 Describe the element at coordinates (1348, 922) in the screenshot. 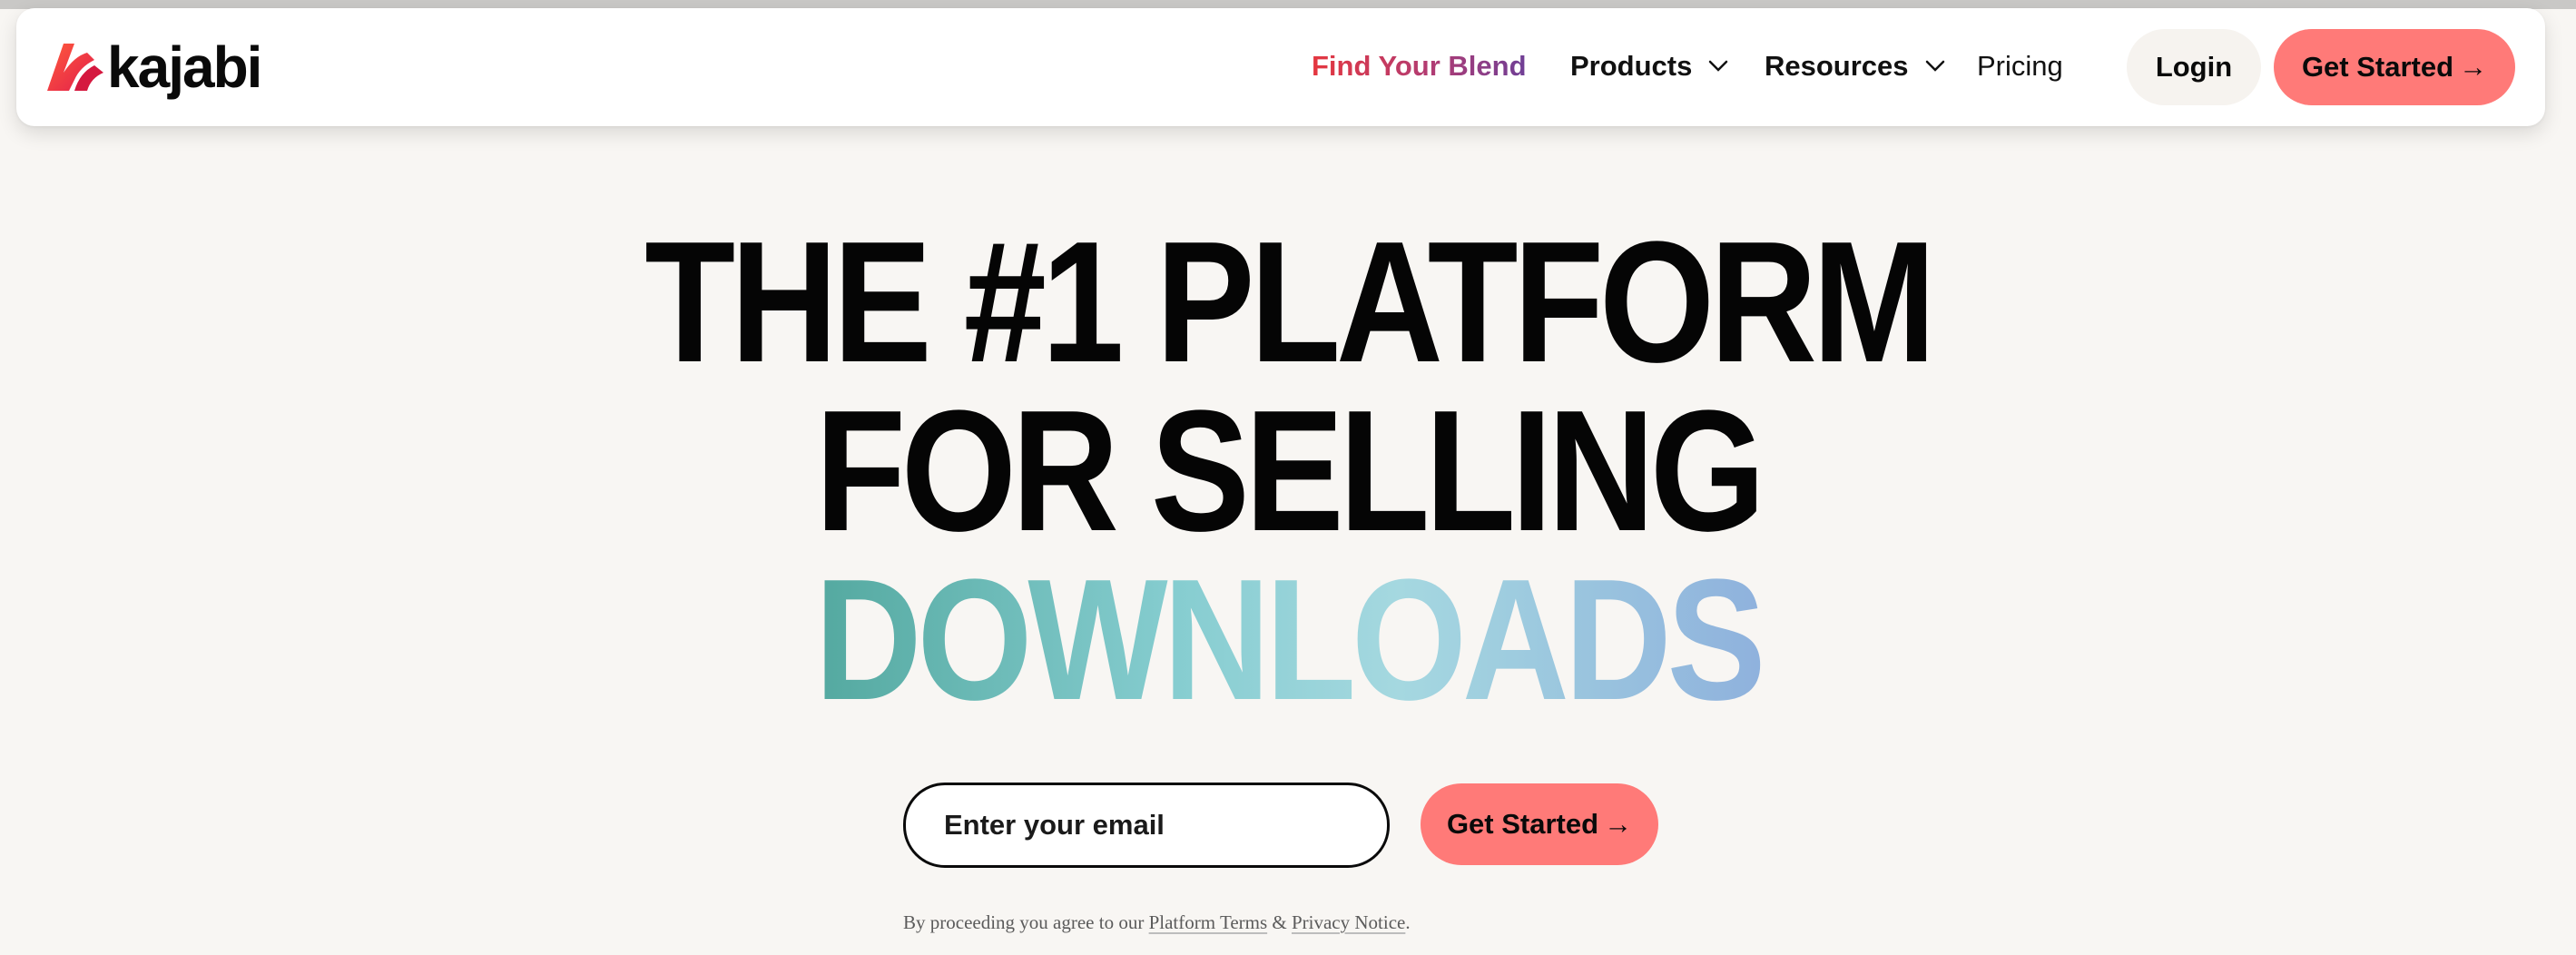

I see `privacy-notice-link: Privacy Notice` at that location.